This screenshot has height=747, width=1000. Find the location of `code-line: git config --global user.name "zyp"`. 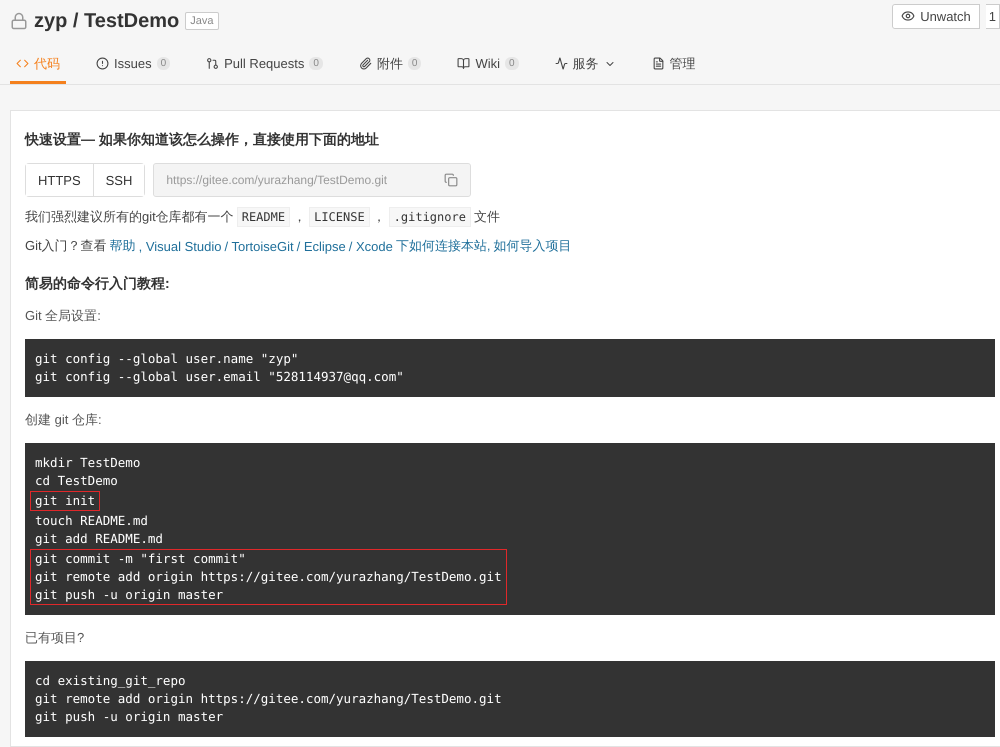

code-line: git config --global user.name "zyp" is located at coordinates (167, 359).